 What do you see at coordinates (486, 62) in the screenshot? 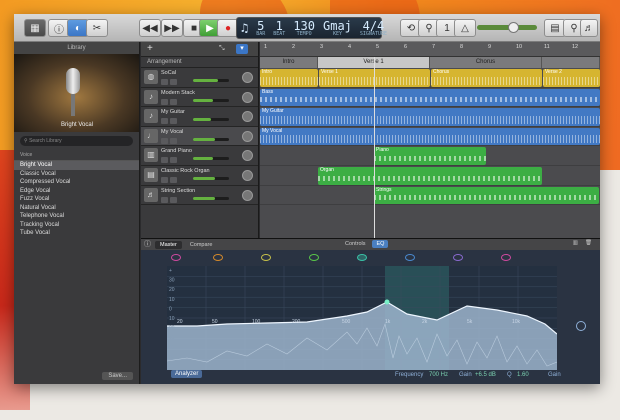
I see `section-marker: Chorus` at bounding box center [486, 62].